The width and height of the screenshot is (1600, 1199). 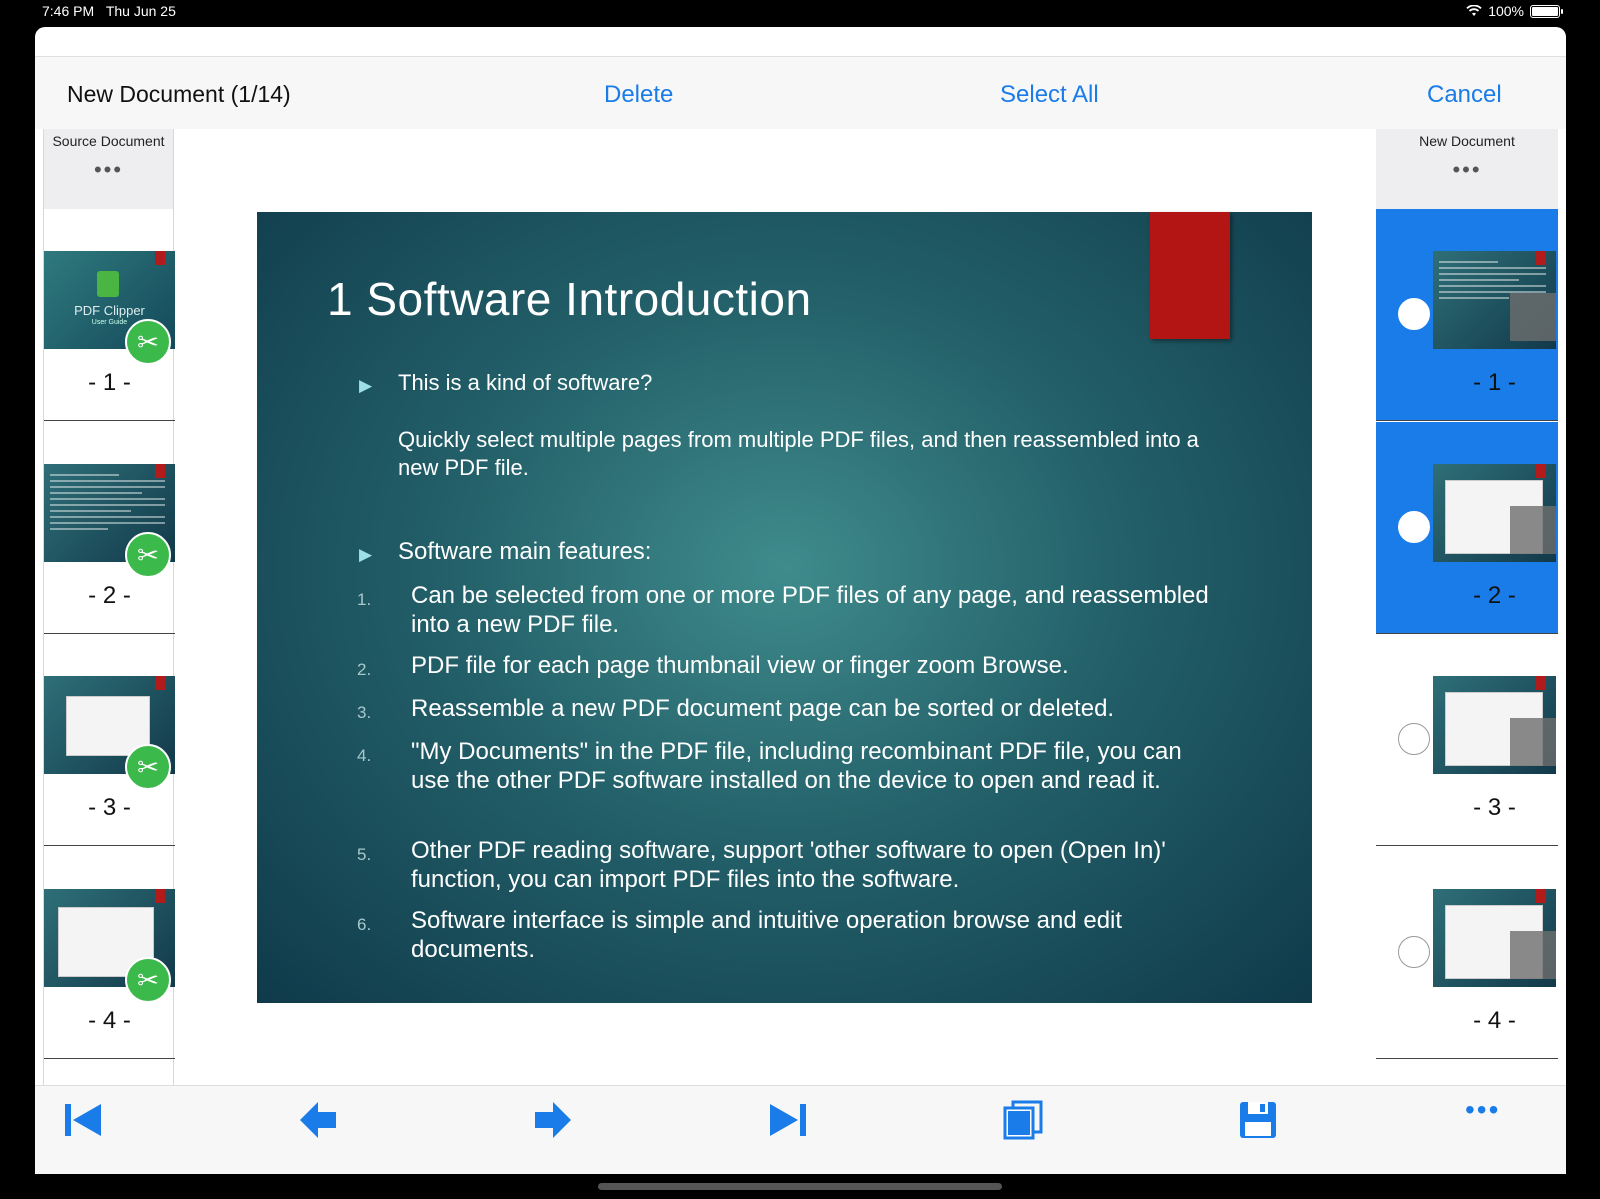 I want to click on source-page-3: ✂ - 3 -, so click(x=109, y=740).